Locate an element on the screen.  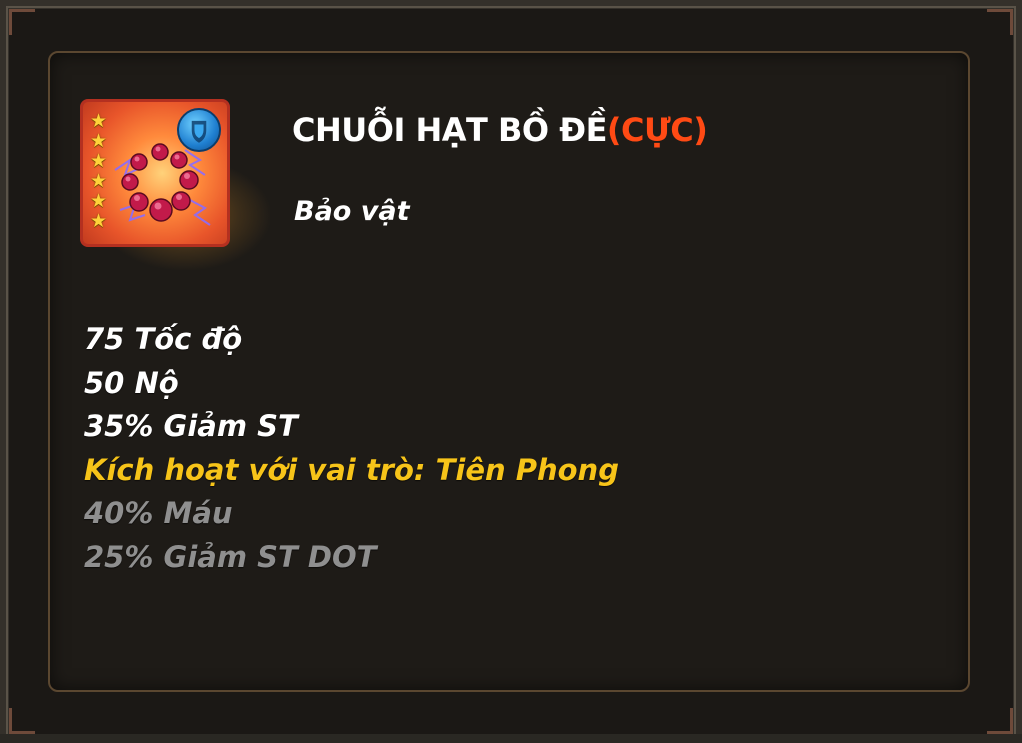
stat-damage-reduction: 35% Giảm ST is located at coordinates (191, 426).